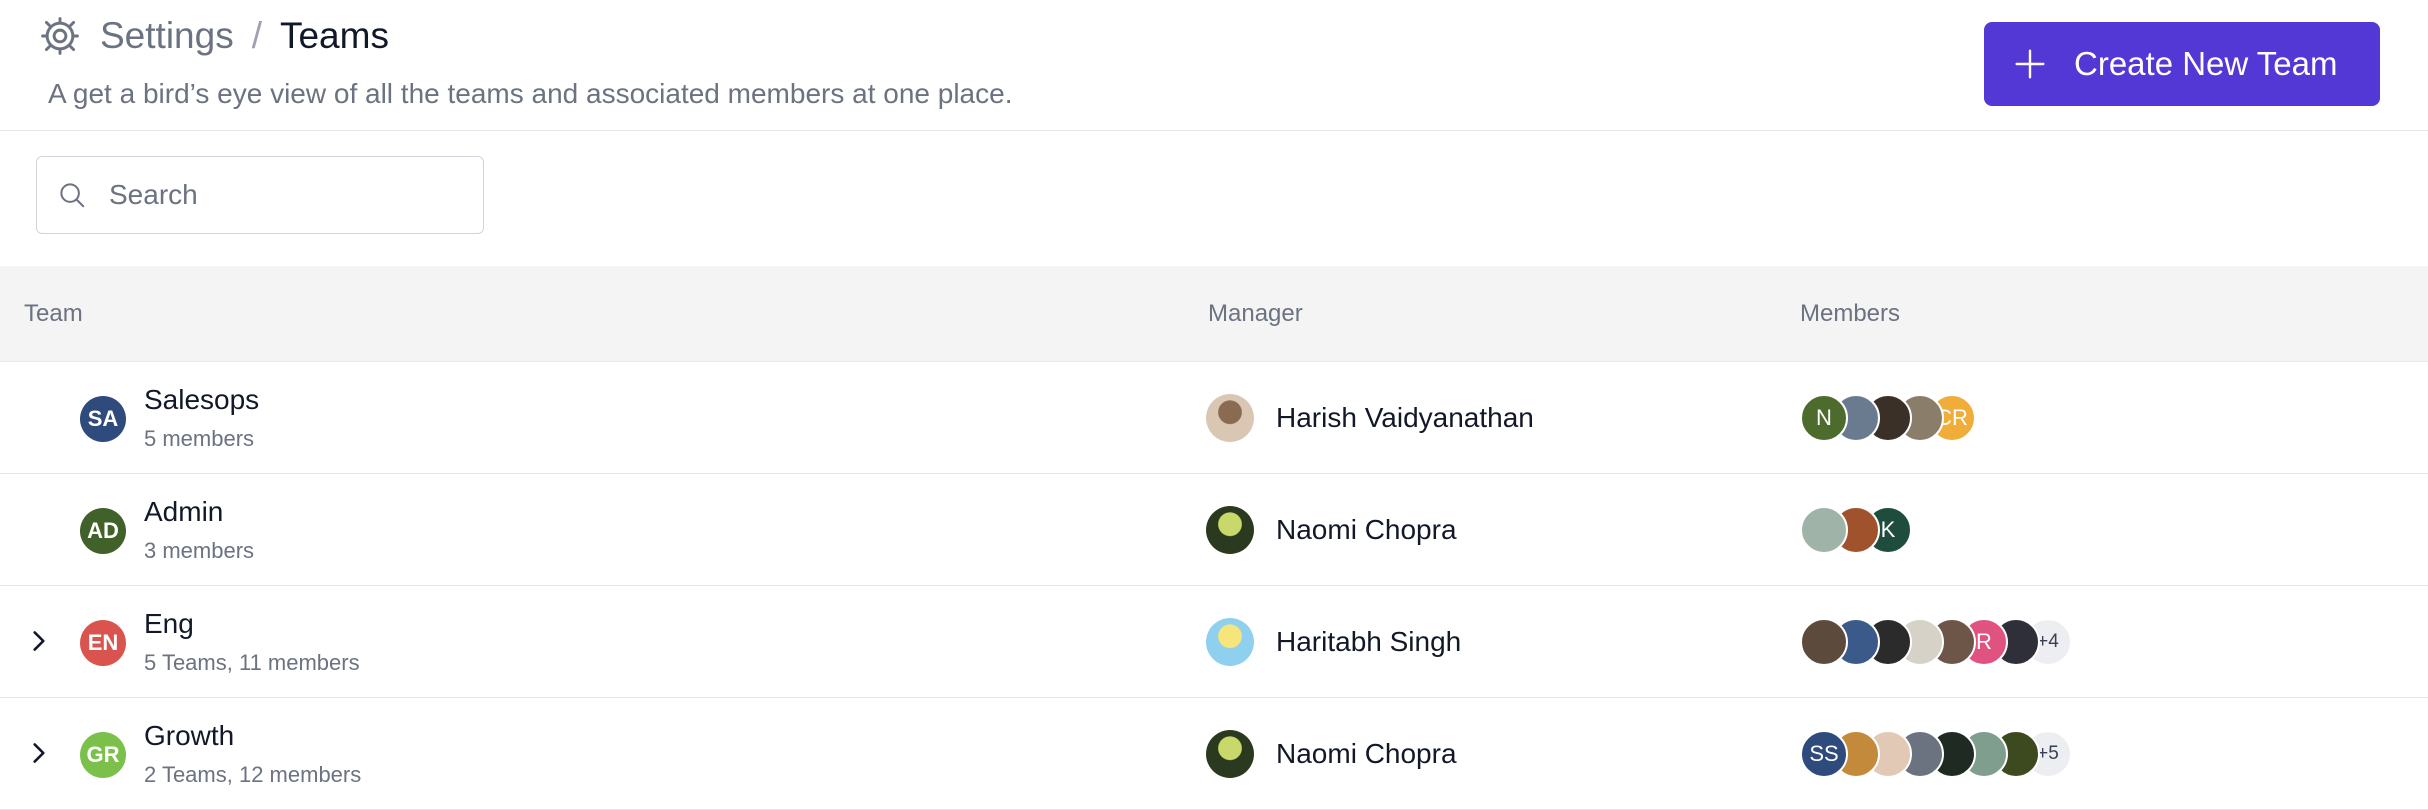 The height and width of the screenshot is (810, 2428). I want to click on team-member-count: 2 Teams, 12 members, so click(253, 774).